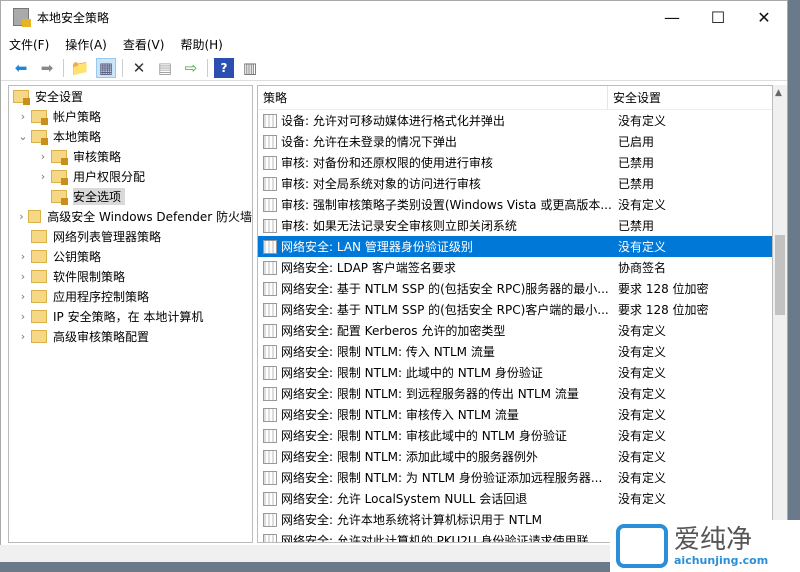 This screenshot has height=572, width=800. I want to click on column-setting: 安全设置, so click(634, 97).